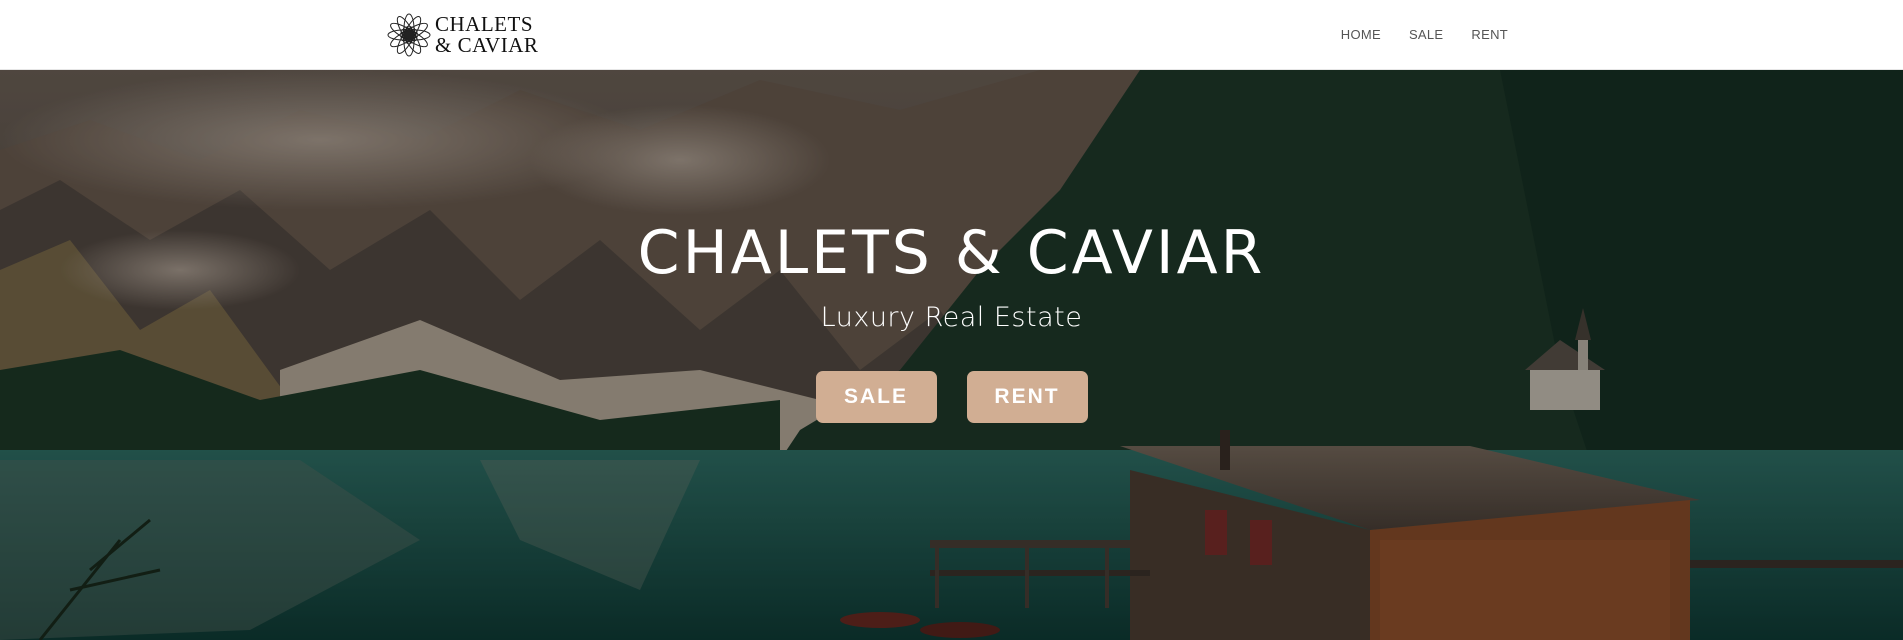  What do you see at coordinates (876, 397) in the screenshot?
I see `sale-button: SALE` at bounding box center [876, 397].